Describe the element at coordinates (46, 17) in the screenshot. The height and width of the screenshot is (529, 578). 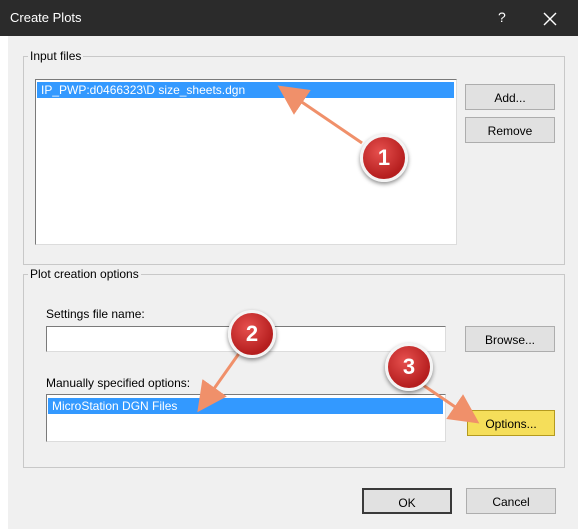
I see `window-title: Create Plots` at that location.